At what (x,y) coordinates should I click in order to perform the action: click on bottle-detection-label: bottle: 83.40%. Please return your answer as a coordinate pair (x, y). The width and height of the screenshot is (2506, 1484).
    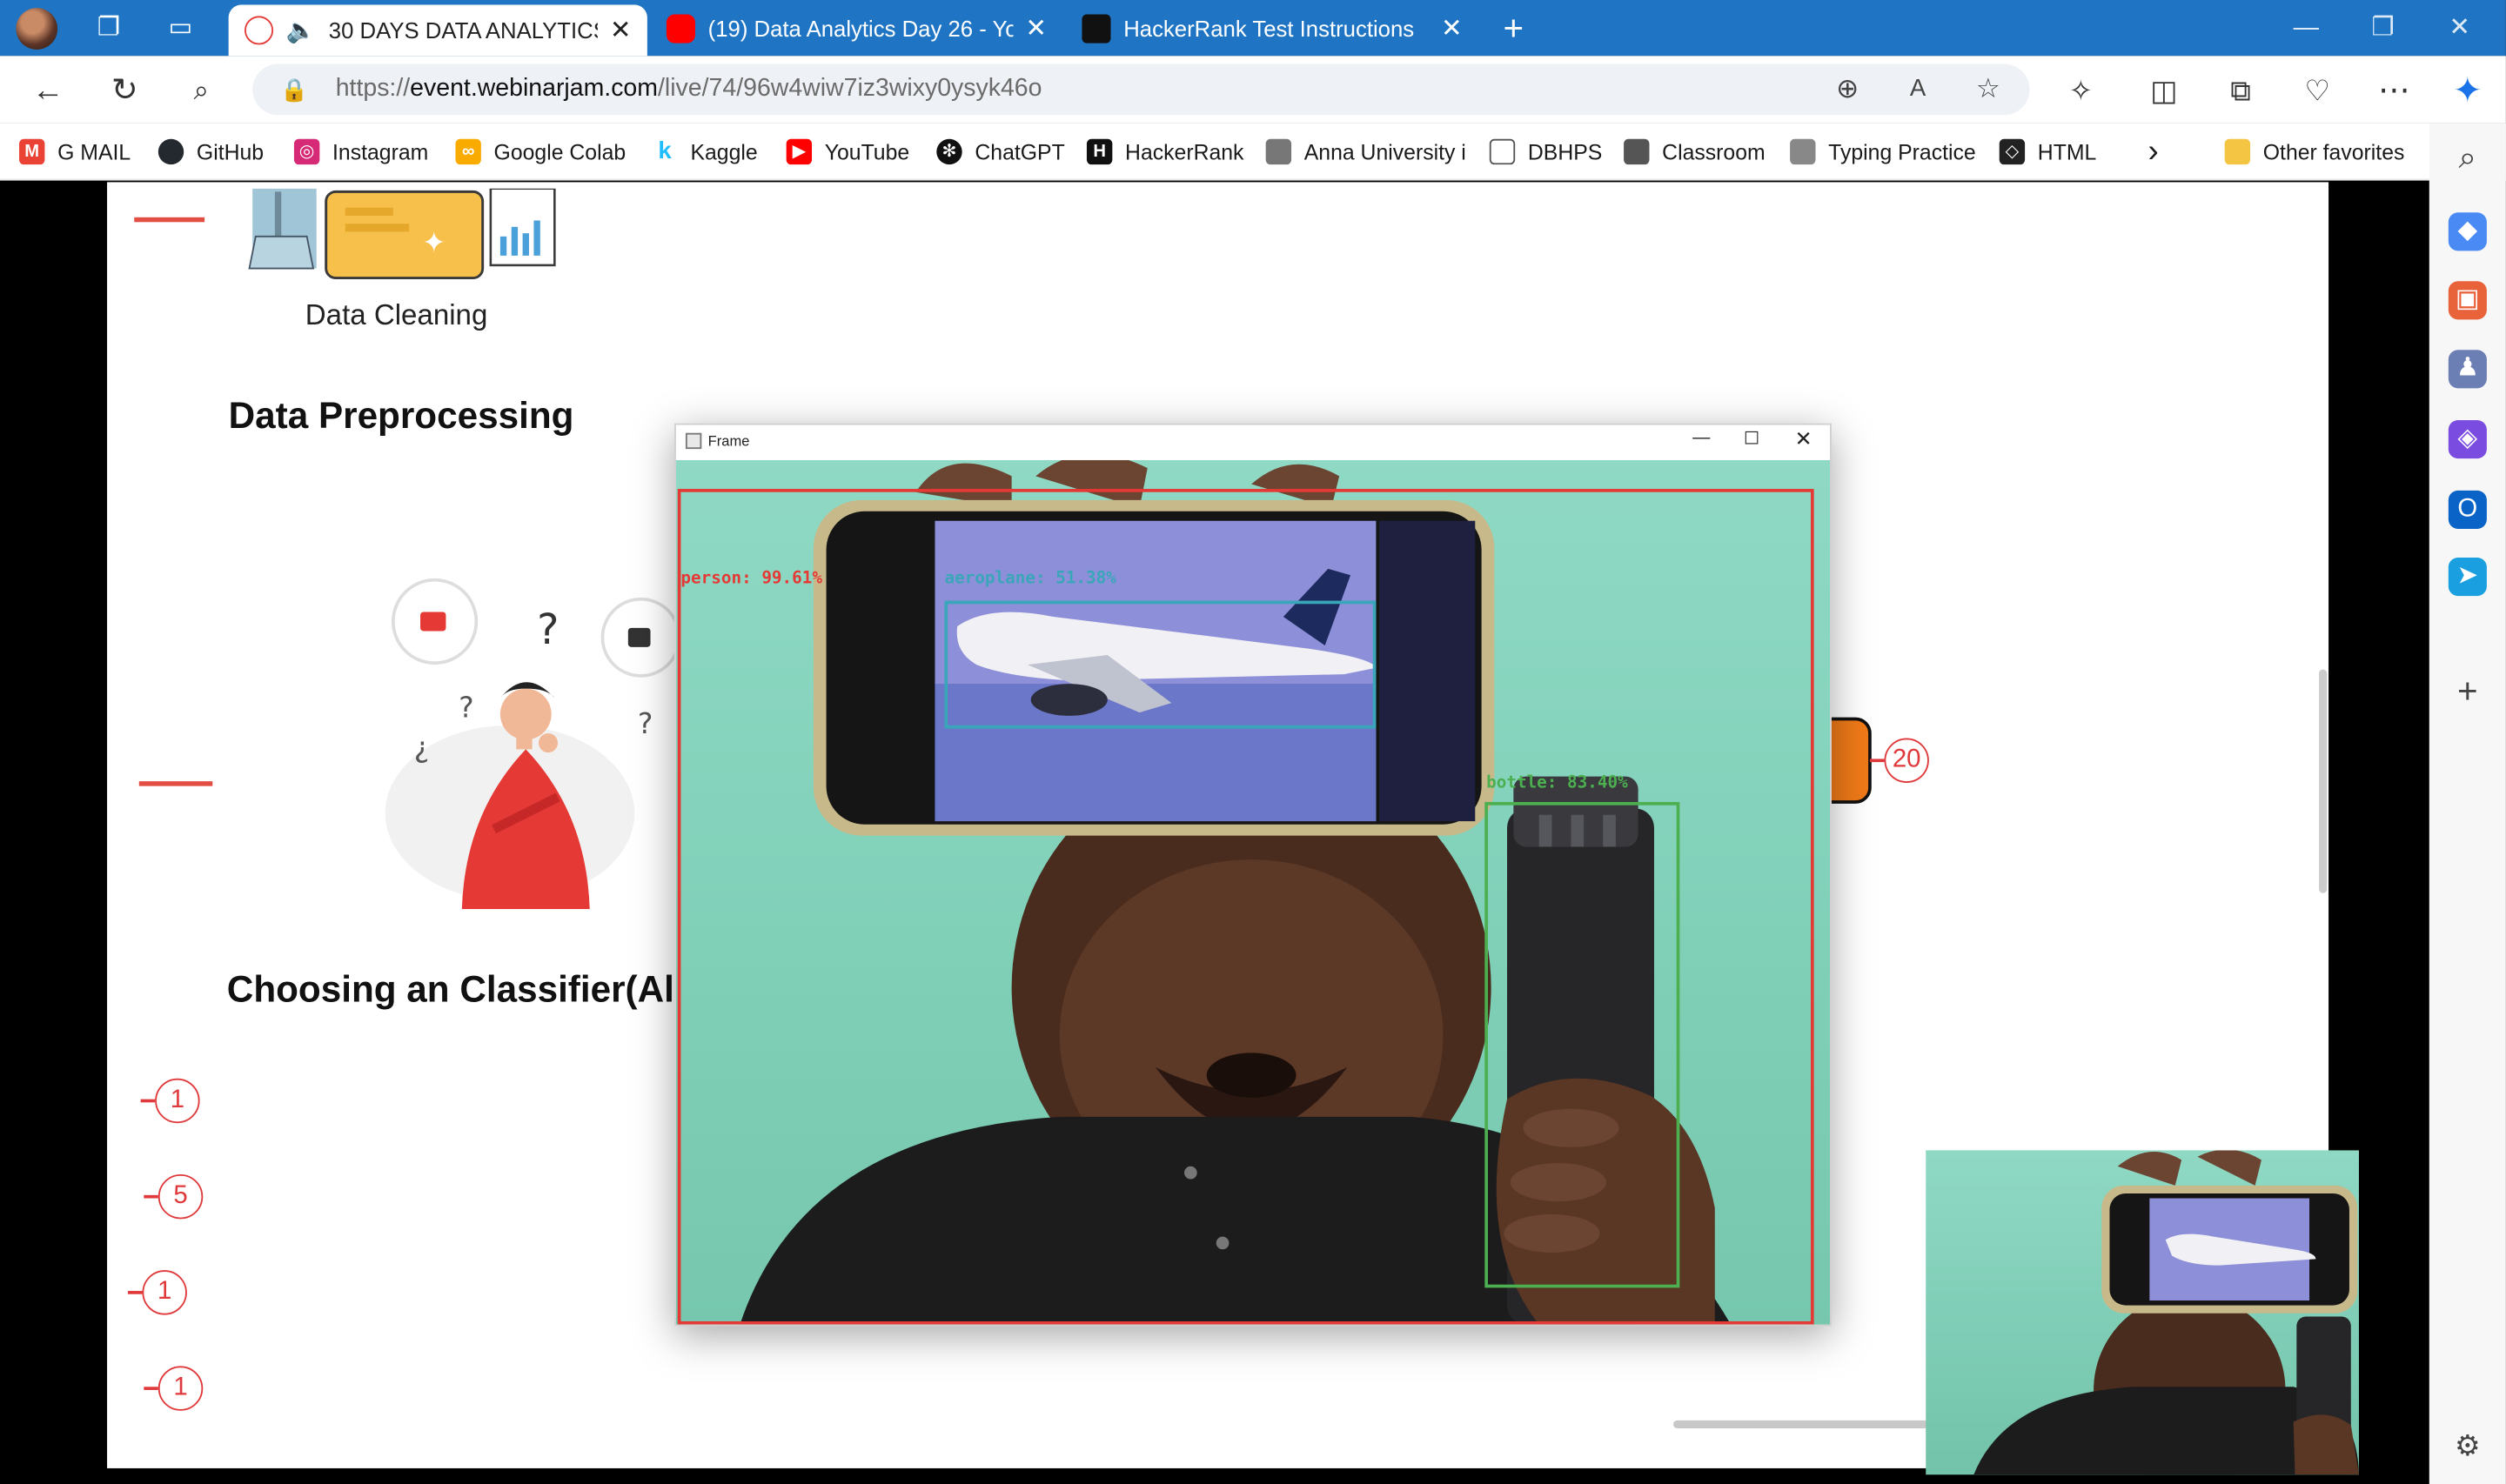
    Looking at the image, I should click on (1557, 782).